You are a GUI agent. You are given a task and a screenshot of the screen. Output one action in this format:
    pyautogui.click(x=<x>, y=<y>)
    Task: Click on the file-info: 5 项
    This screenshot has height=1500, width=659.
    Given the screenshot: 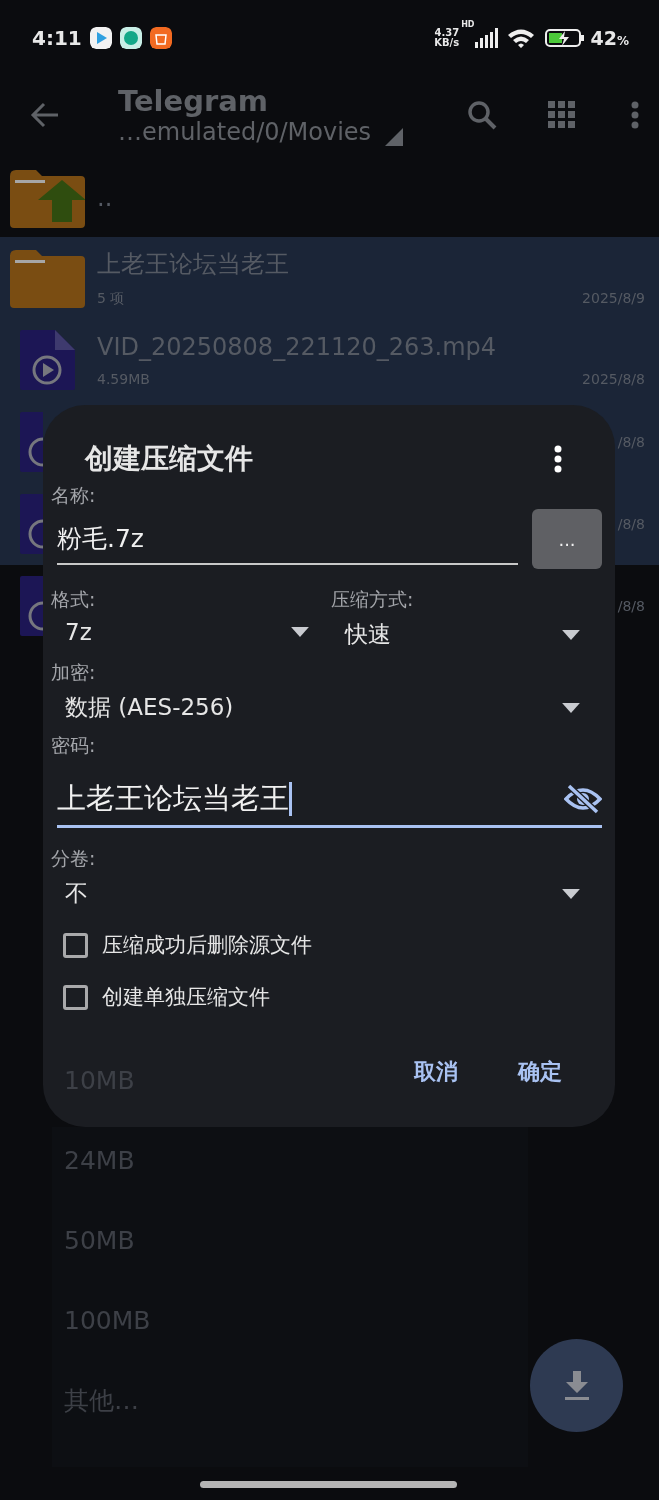 What is the action you would take?
    pyautogui.click(x=111, y=299)
    